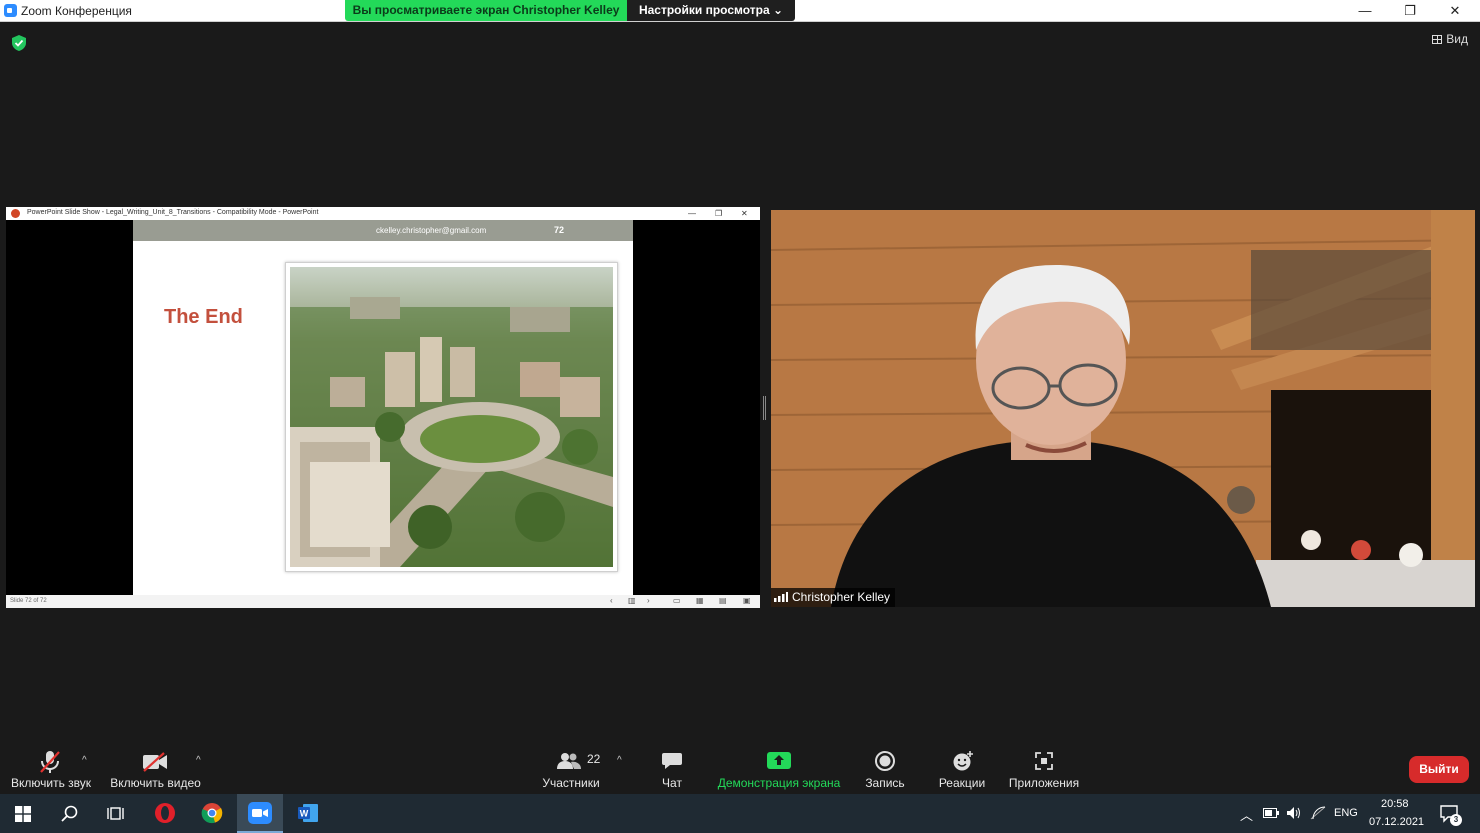 The image size is (1480, 833). Describe the element at coordinates (723, 600) in the screenshot. I see `reading-view-icon: ▤` at that location.